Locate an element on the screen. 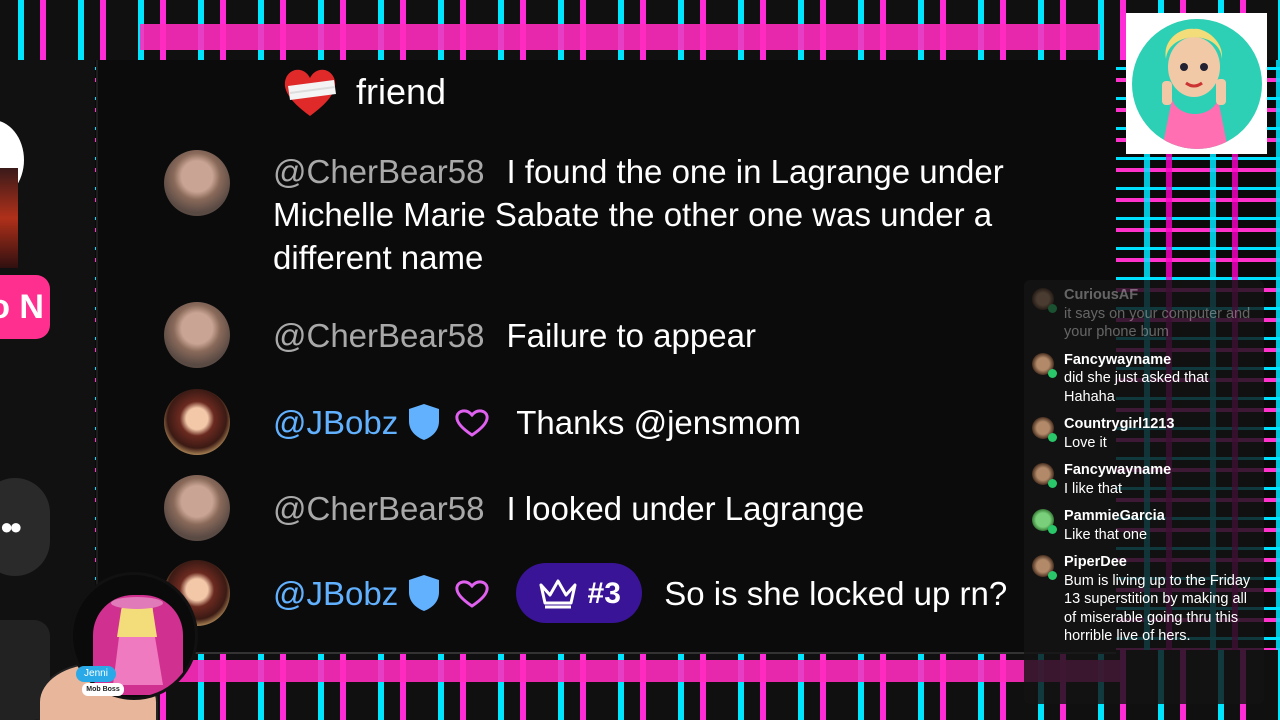 Image resolution: width=1280 pixels, height=720 pixels. side-chat-text: Like that one is located at coordinates (1106, 534).